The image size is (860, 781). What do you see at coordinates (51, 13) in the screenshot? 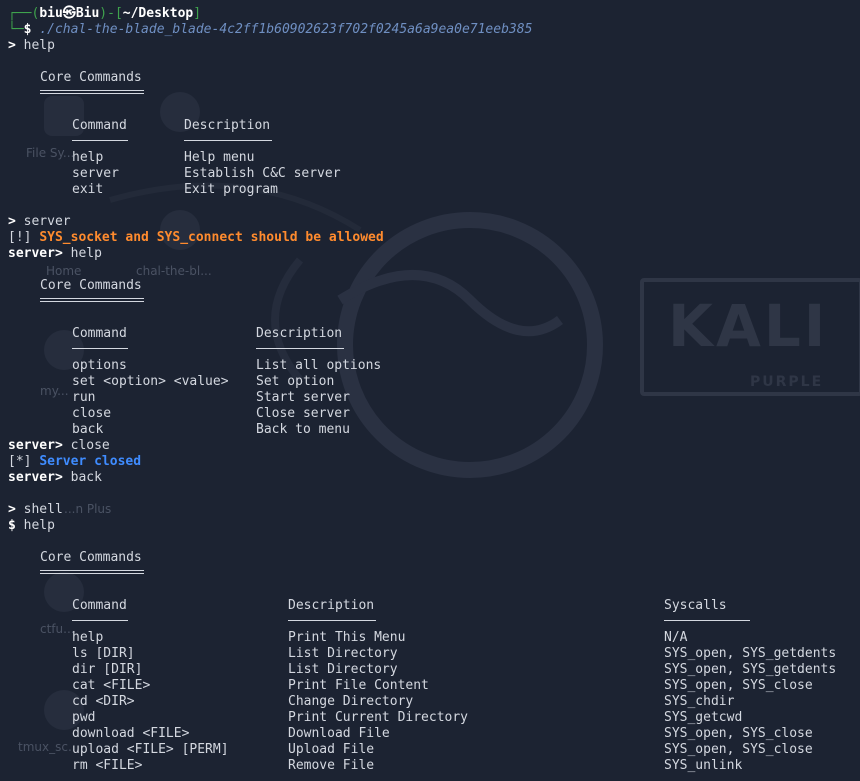
I see `prompt-user: biu` at bounding box center [51, 13].